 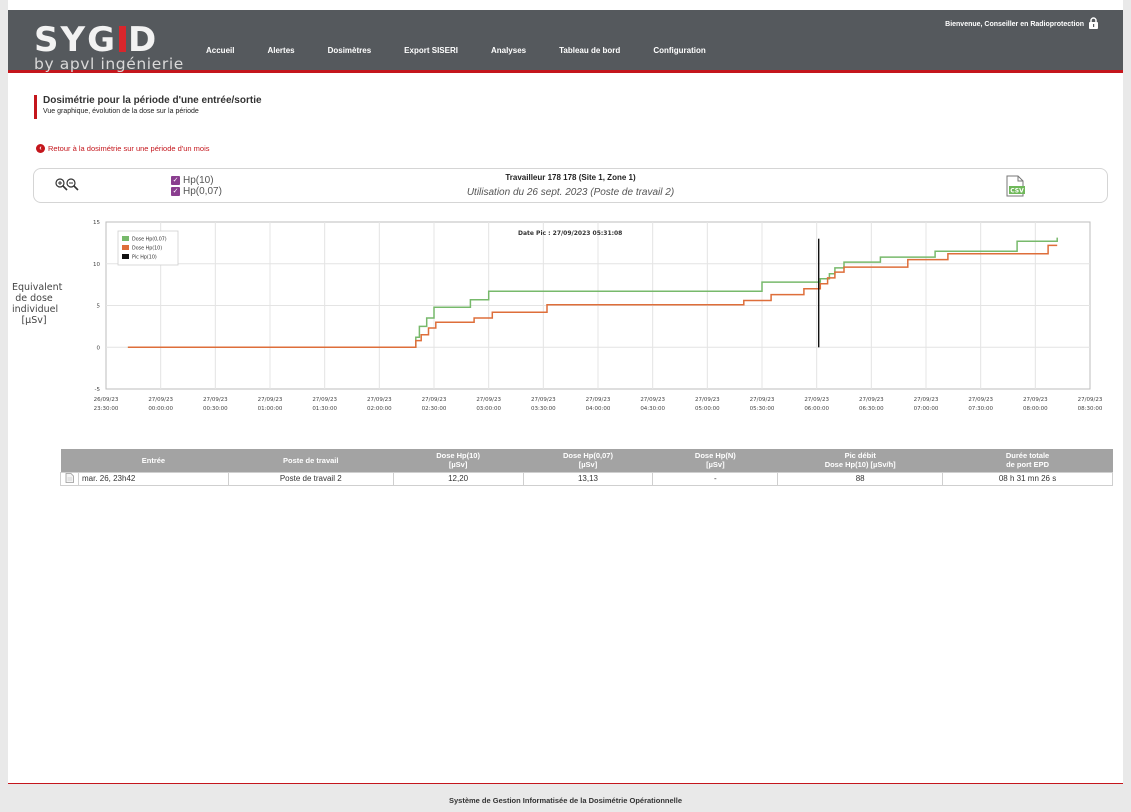 What do you see at coordinates (147, 249) in the screenshot?
I see `legend-label: Dose Hp(10)` at bounding box center [147, 249].